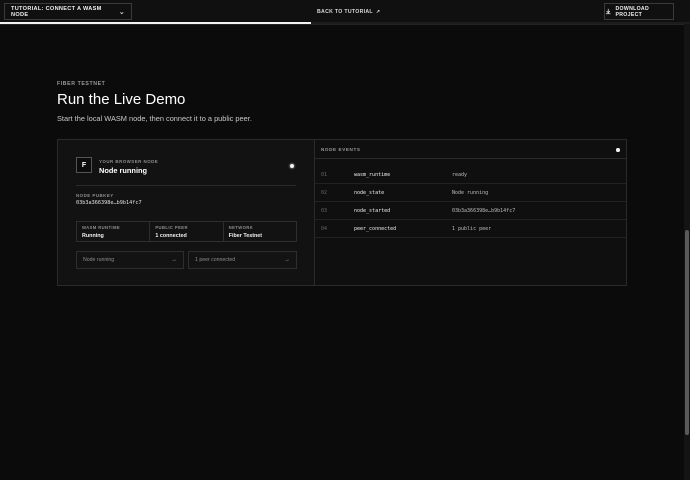  What do you see at coordinates (245, 236) in the screenshot?
I see `stat-value: Fiber Testnet` at bounding box center [245, 236].